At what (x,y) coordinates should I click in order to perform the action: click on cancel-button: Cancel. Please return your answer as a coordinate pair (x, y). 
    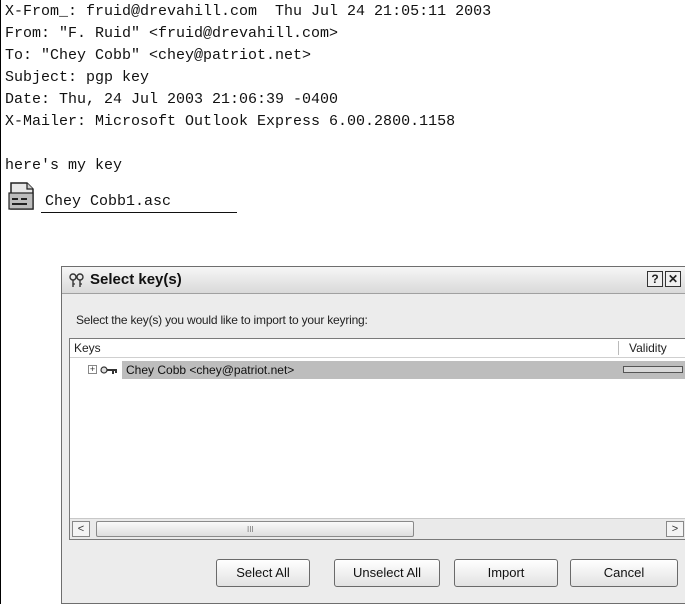
    Looking at the image, I should click on (624, 573).